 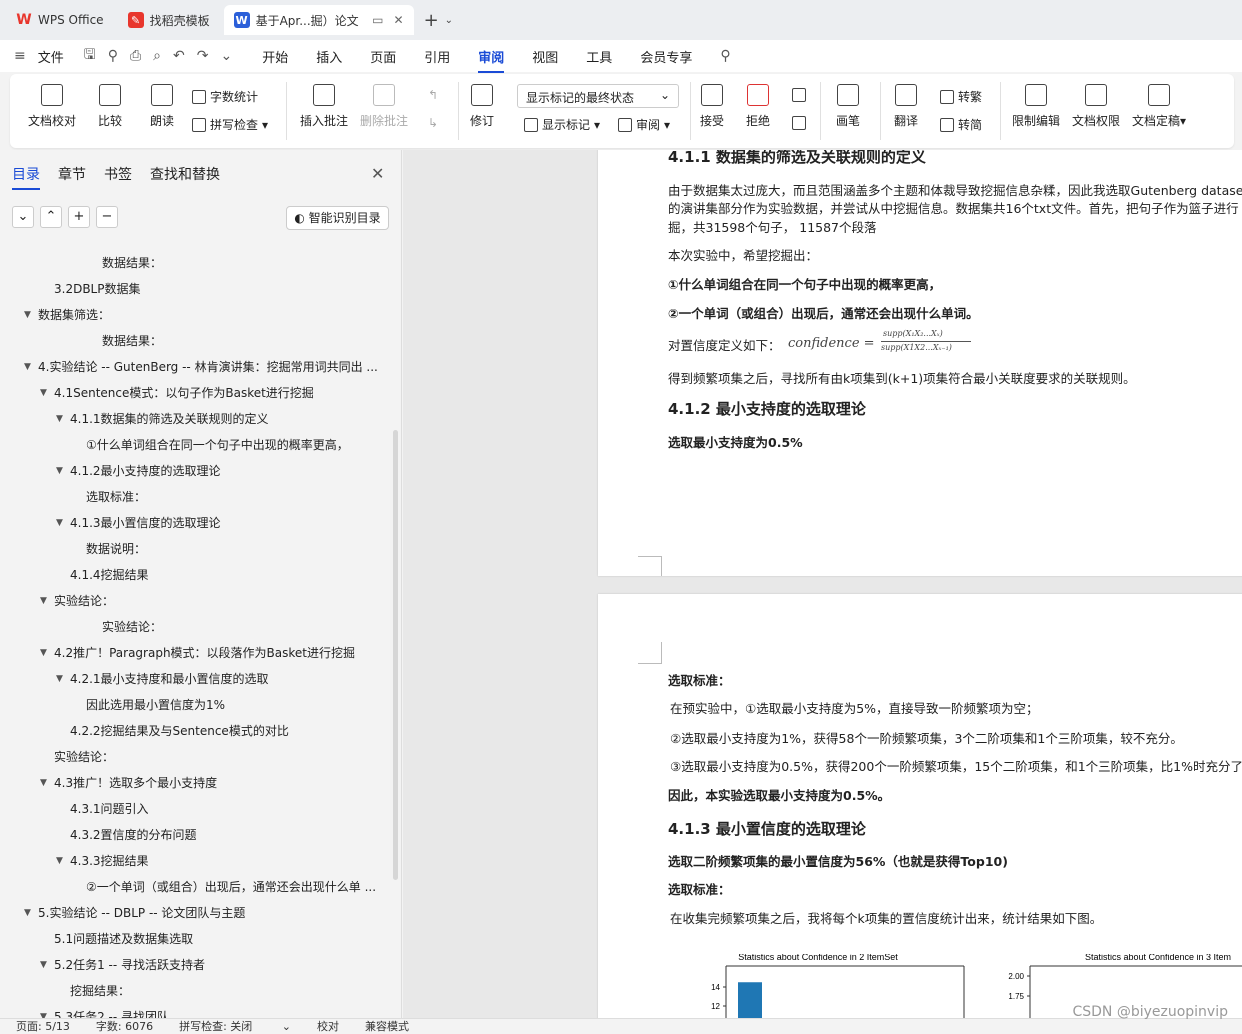 What do you see at coordinates (169, 20) in the screenshot?
I see `tab-daoke: ✎ 找稻壳模板` at bounding box center [169, 20].